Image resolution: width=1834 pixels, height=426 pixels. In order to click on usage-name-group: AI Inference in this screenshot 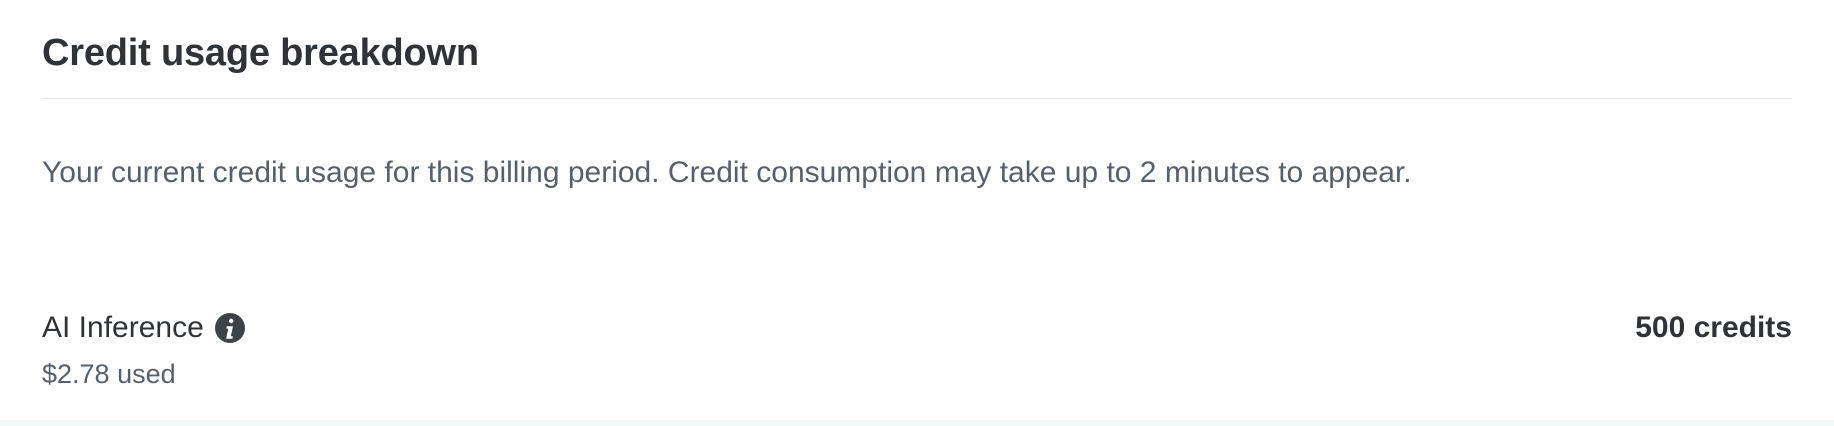, I will do `click(144, 328)`.